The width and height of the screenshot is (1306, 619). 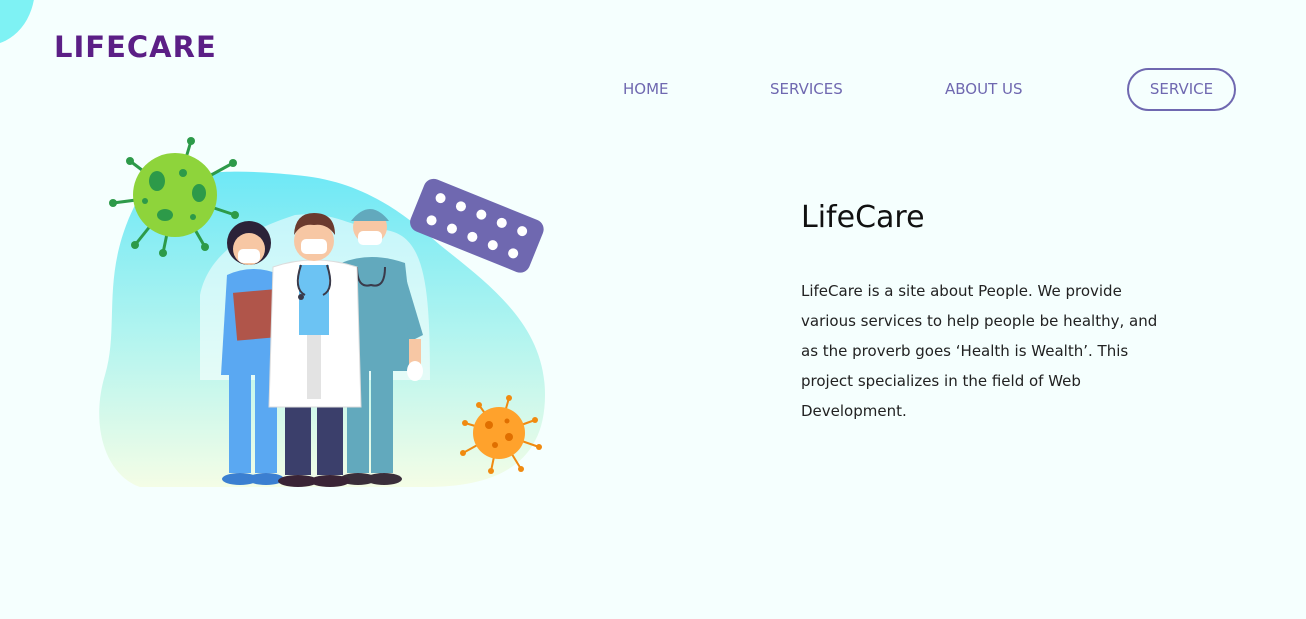 What do you see at coordinates (646, 89) in the screenshot?
I see `nav-item-home: HOME` at bounding box center [646, 89].